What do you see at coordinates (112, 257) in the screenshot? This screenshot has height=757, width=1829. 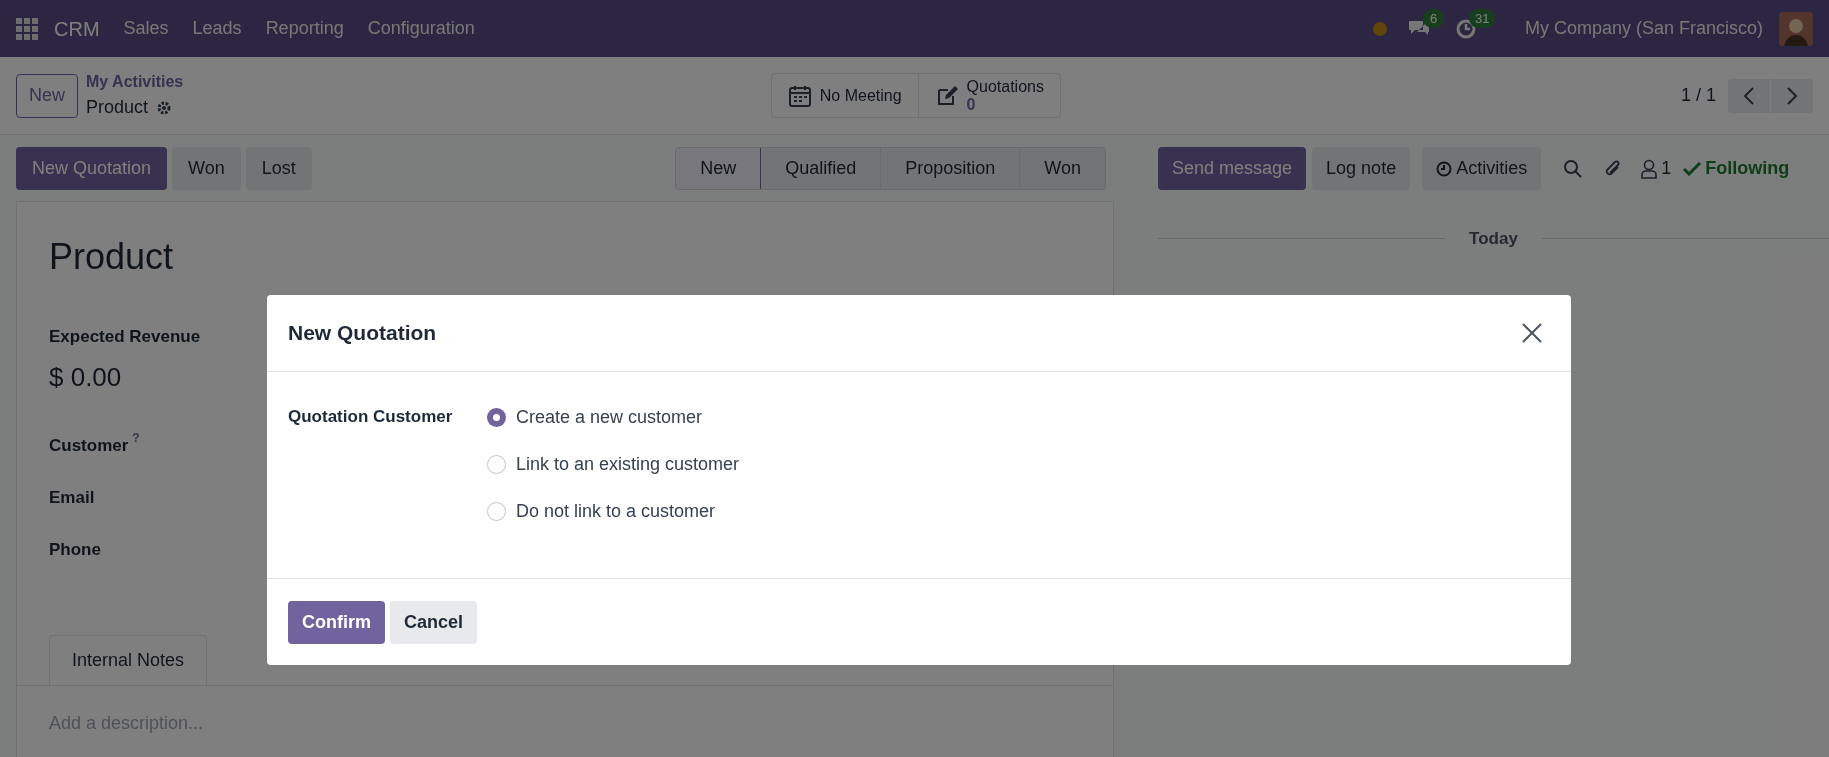 I see `opportunity-title: Product` at bounding box center [112, 257].